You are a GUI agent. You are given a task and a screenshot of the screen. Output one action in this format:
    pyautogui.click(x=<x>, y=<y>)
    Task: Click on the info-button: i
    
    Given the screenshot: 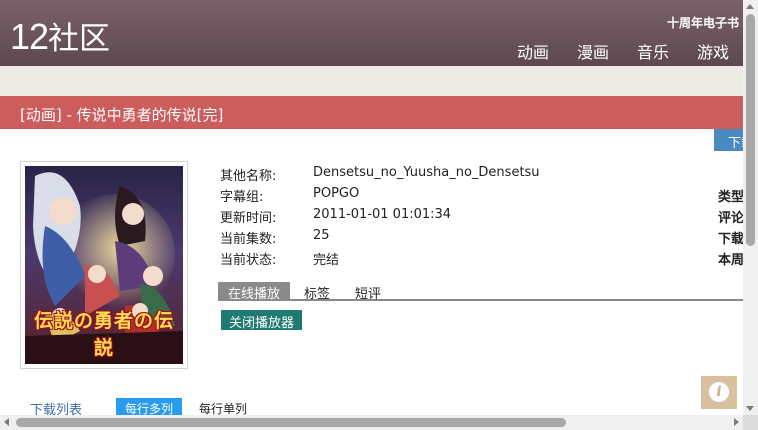 What is the action you would take?
    pyautogui.click(x=719, y=392)
    